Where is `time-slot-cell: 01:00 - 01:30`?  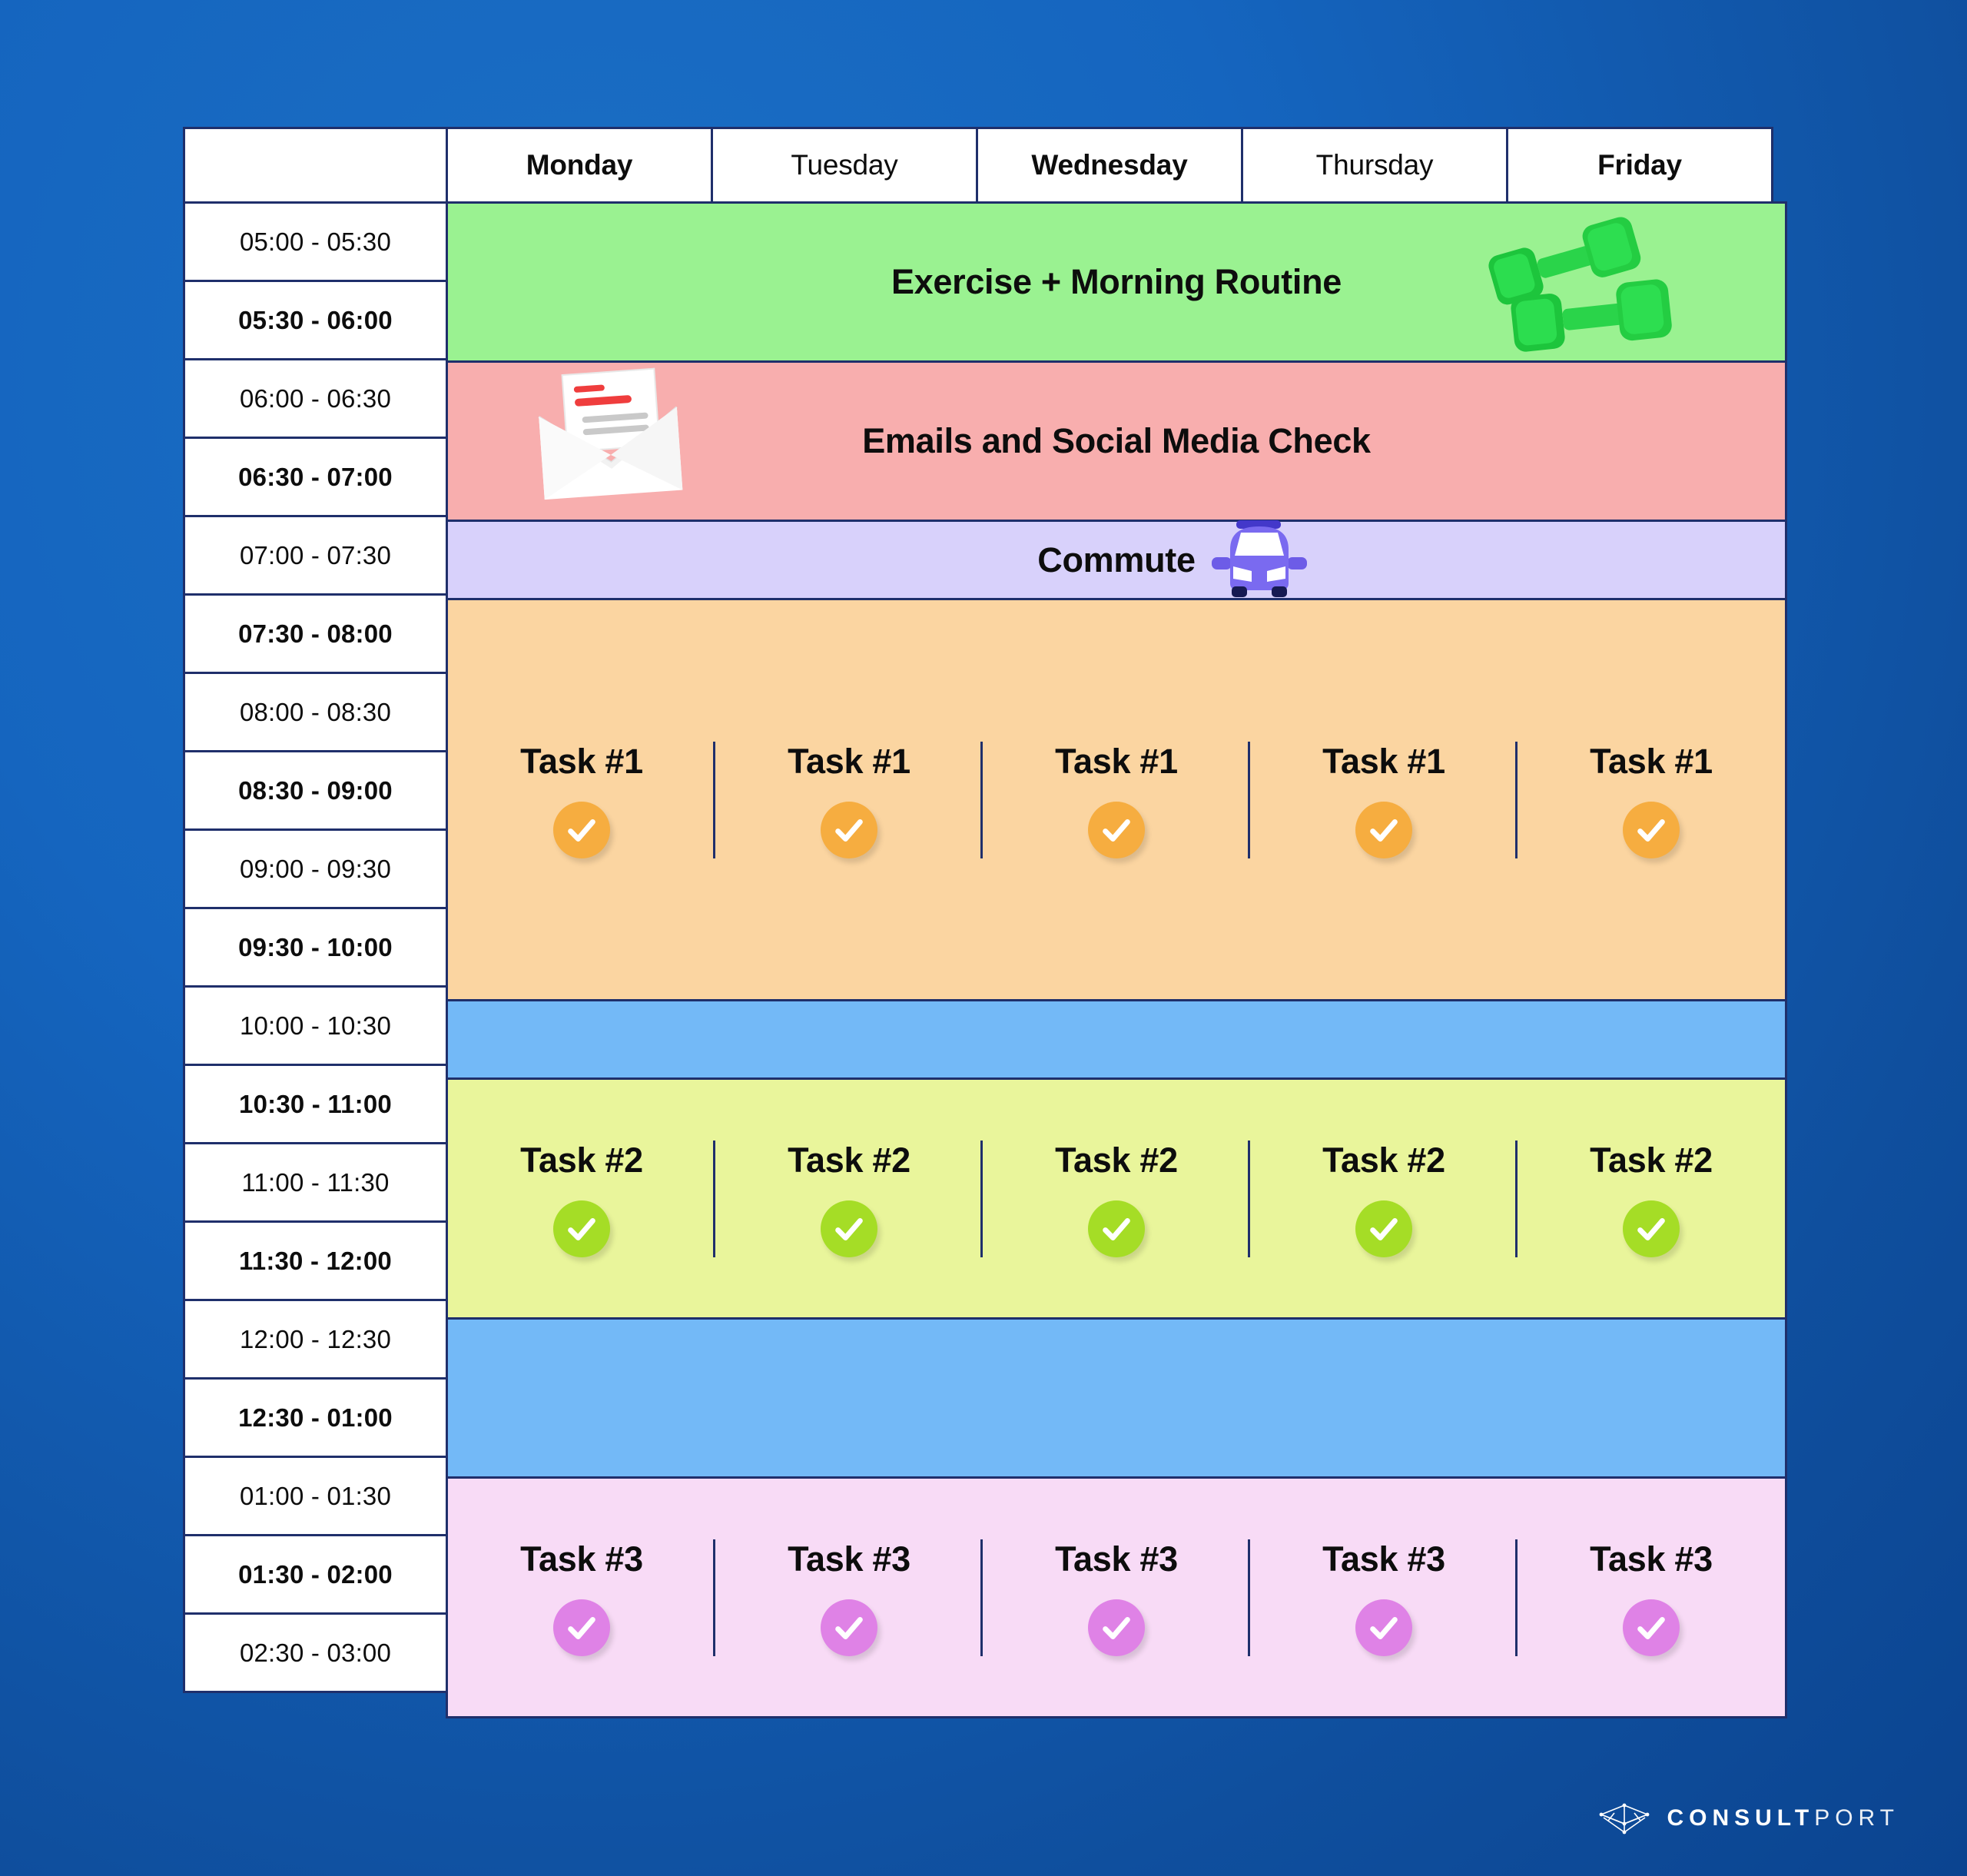 time-slot-cell: 01:00 - 01:30 is located at coordinates (315, 1496).